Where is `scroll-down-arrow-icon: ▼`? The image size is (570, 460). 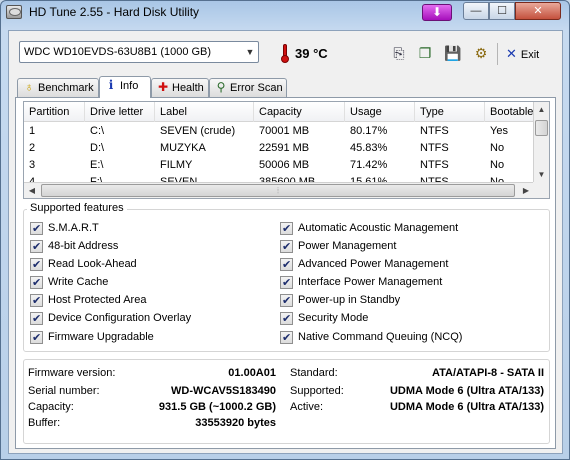
scroll-down-arrow-icon: ▼ is located at coordinates (541, 175).